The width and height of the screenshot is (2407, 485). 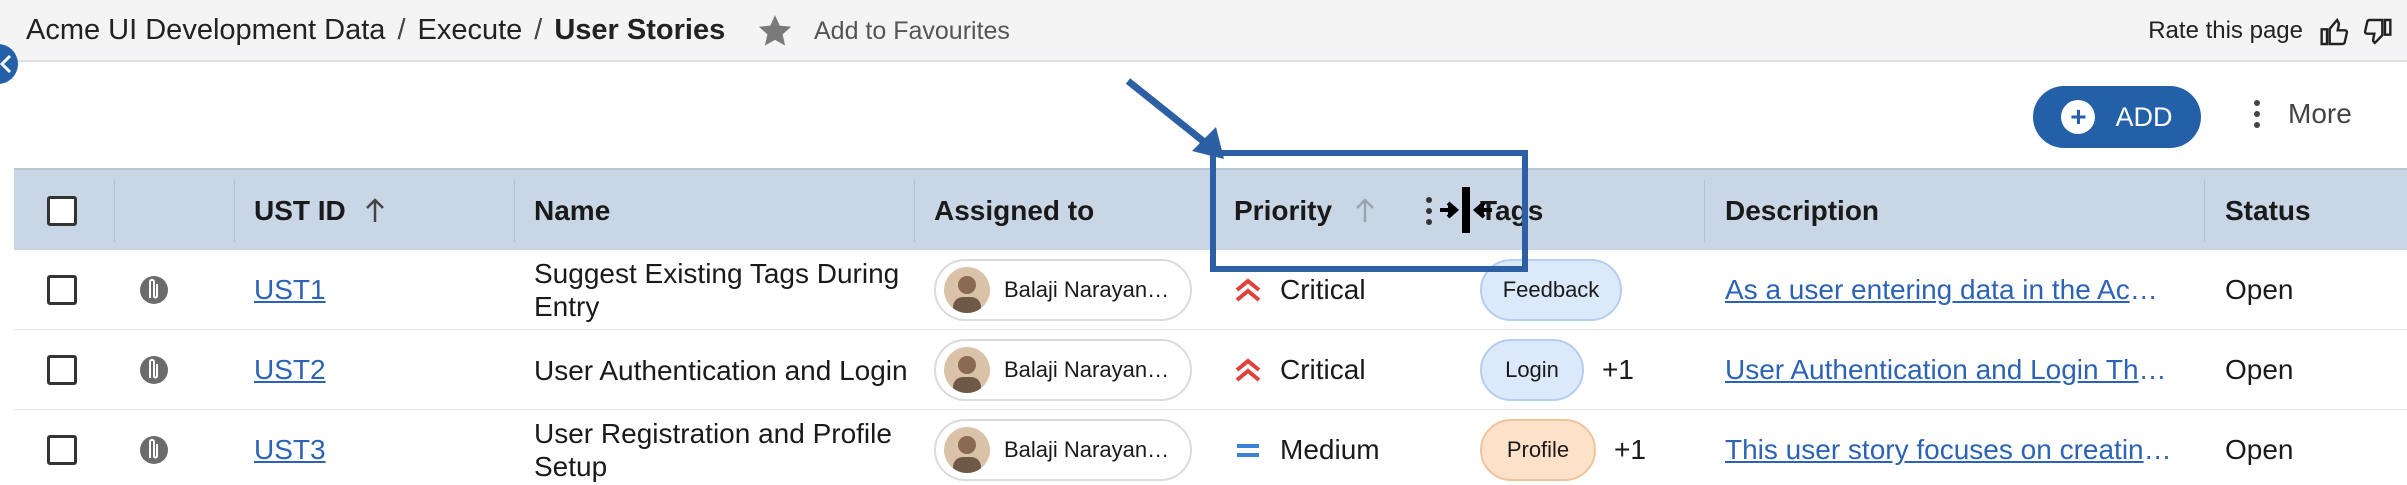 I want to click on column-header-assigned-to: Assigned to, so click(x=1014, y=211).